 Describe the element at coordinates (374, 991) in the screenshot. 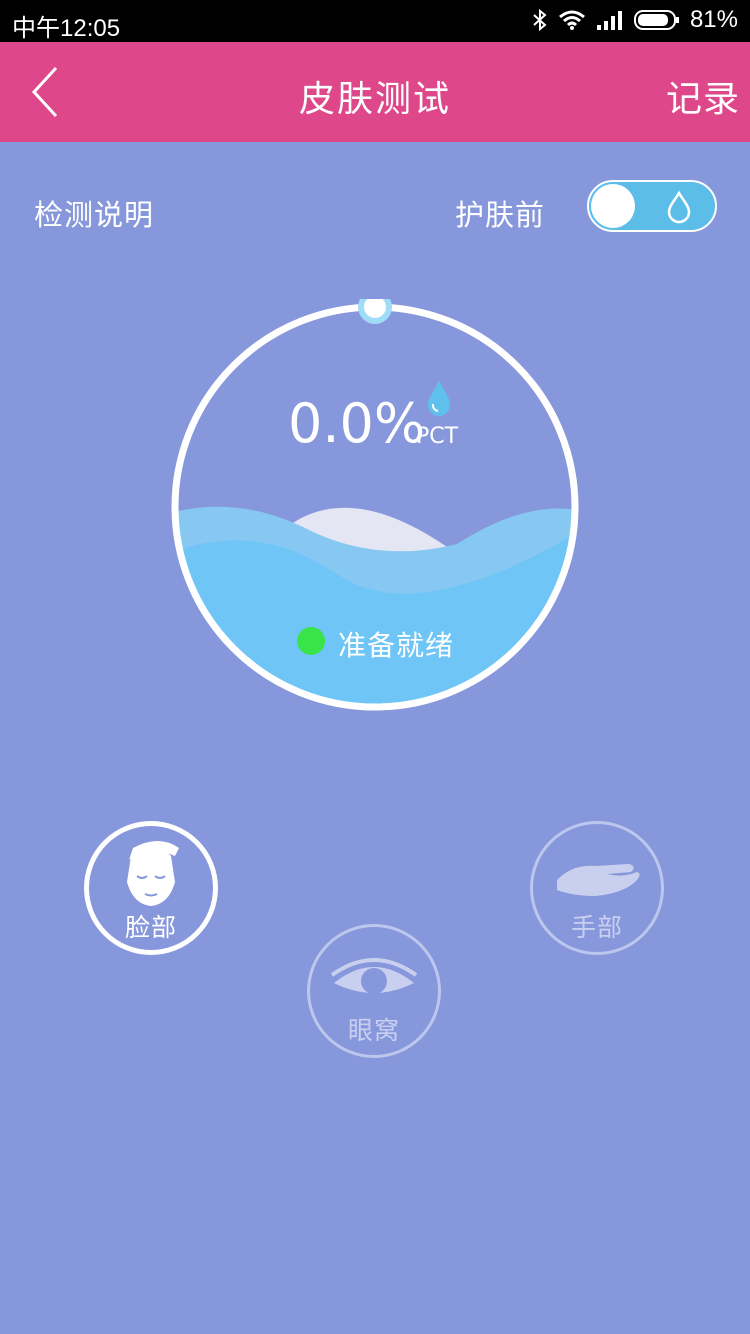

I see `zone-eye-button: 眼窝` at that location.